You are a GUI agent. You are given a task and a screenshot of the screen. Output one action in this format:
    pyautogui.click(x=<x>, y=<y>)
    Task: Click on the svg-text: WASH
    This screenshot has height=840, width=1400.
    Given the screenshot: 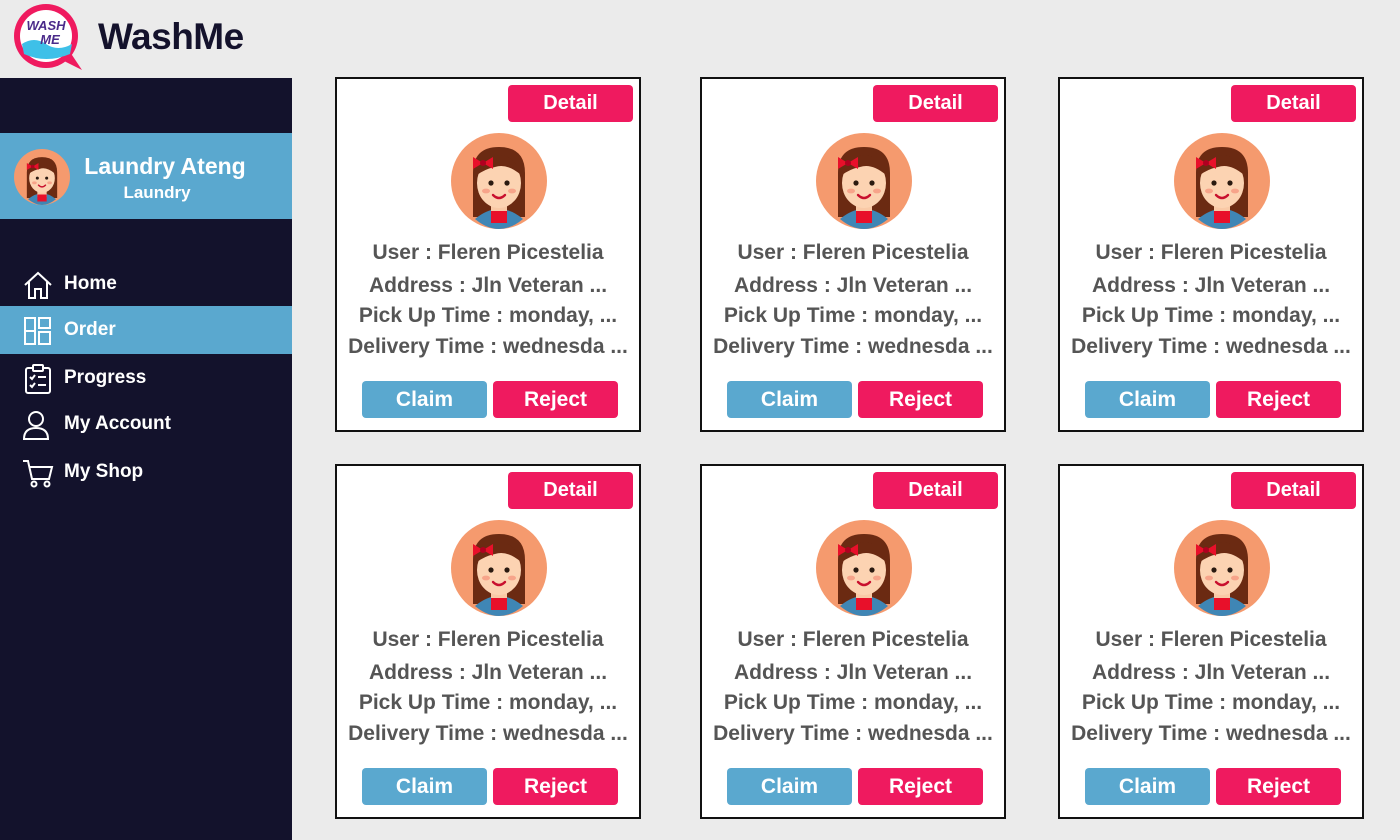 What is the action you would take?
    pyautogui.click(x=47, y=25)
    